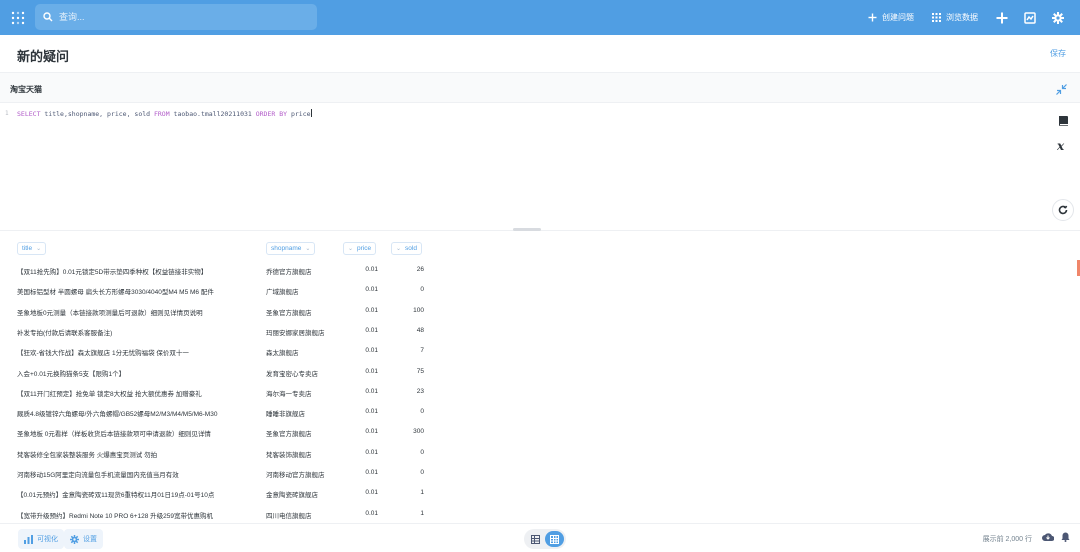 The height and width of the screenshot is (552, 1080). I want to click on column-header-sold: ⌄ sold, so click(406, 248).